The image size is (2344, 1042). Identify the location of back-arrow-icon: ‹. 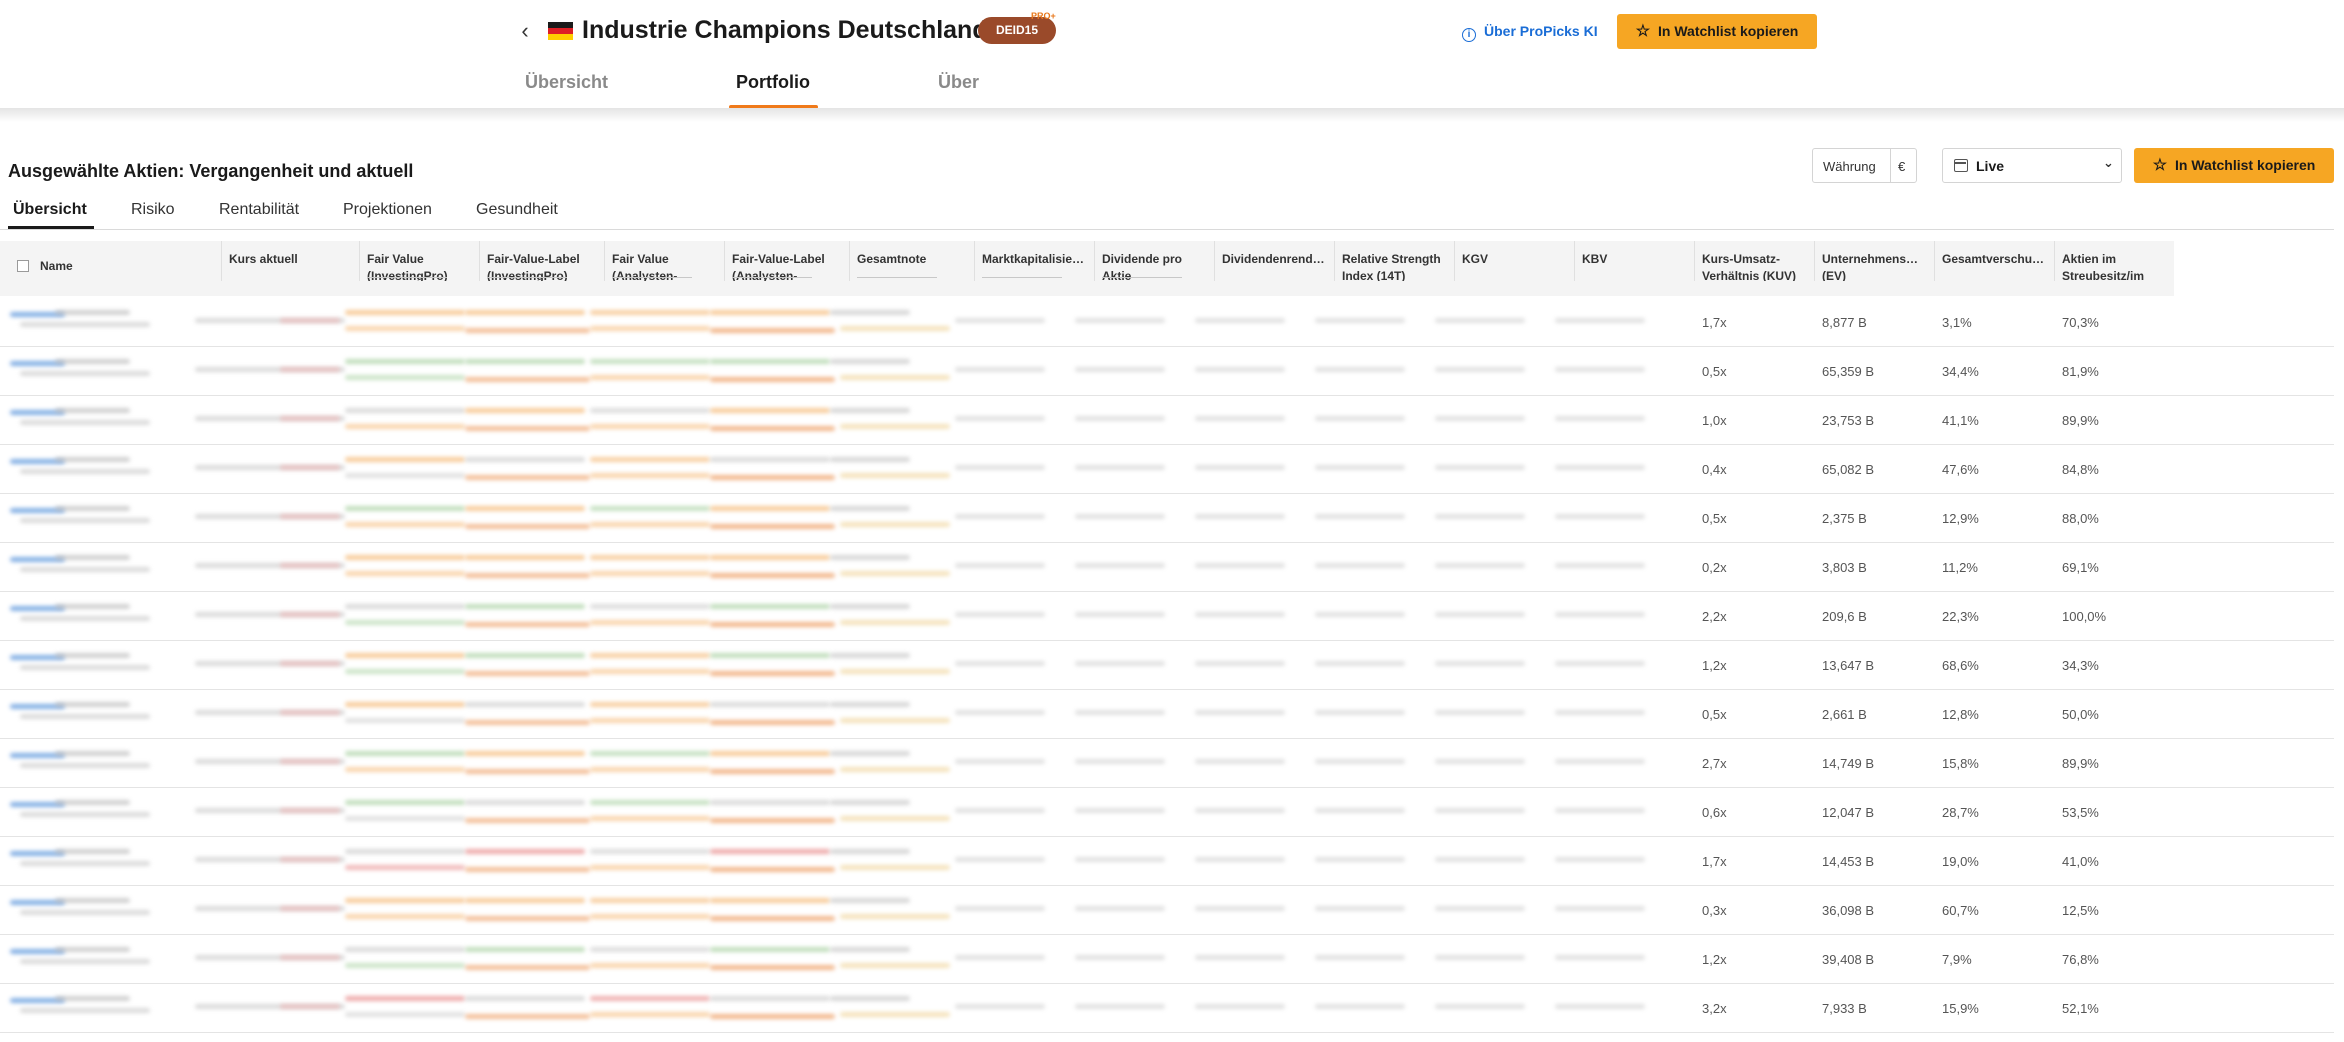
(525, 31).